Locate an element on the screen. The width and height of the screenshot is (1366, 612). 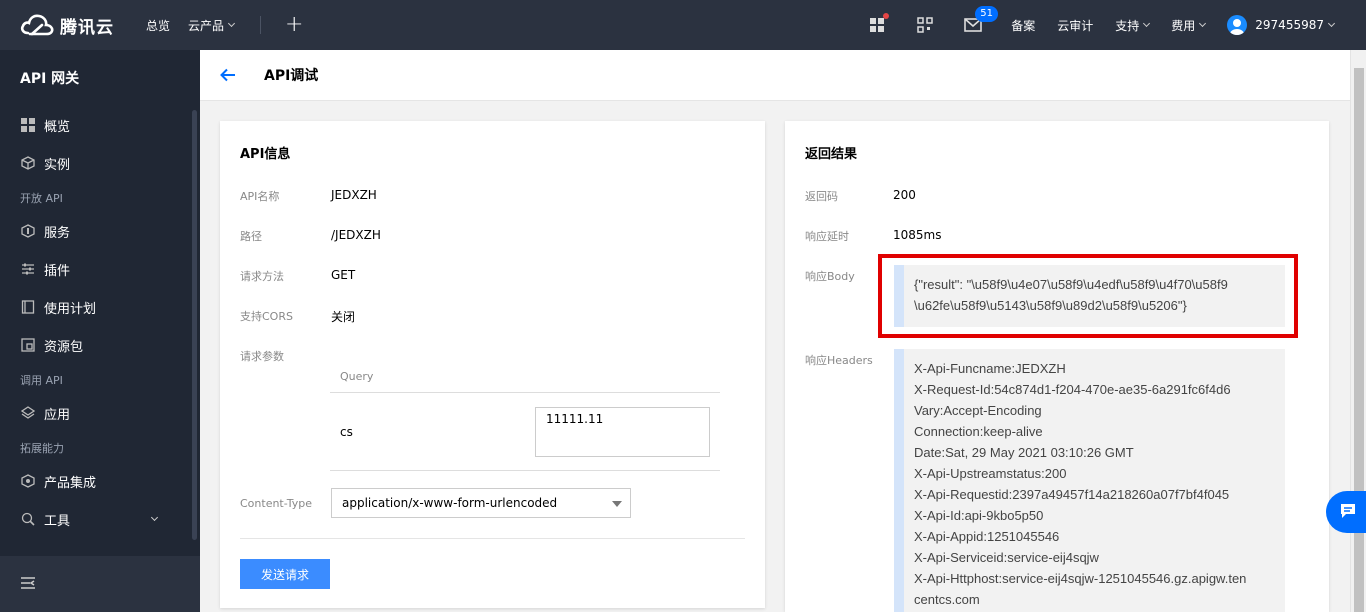
field-label: 请求方法 is located at coordinates (262, 276).